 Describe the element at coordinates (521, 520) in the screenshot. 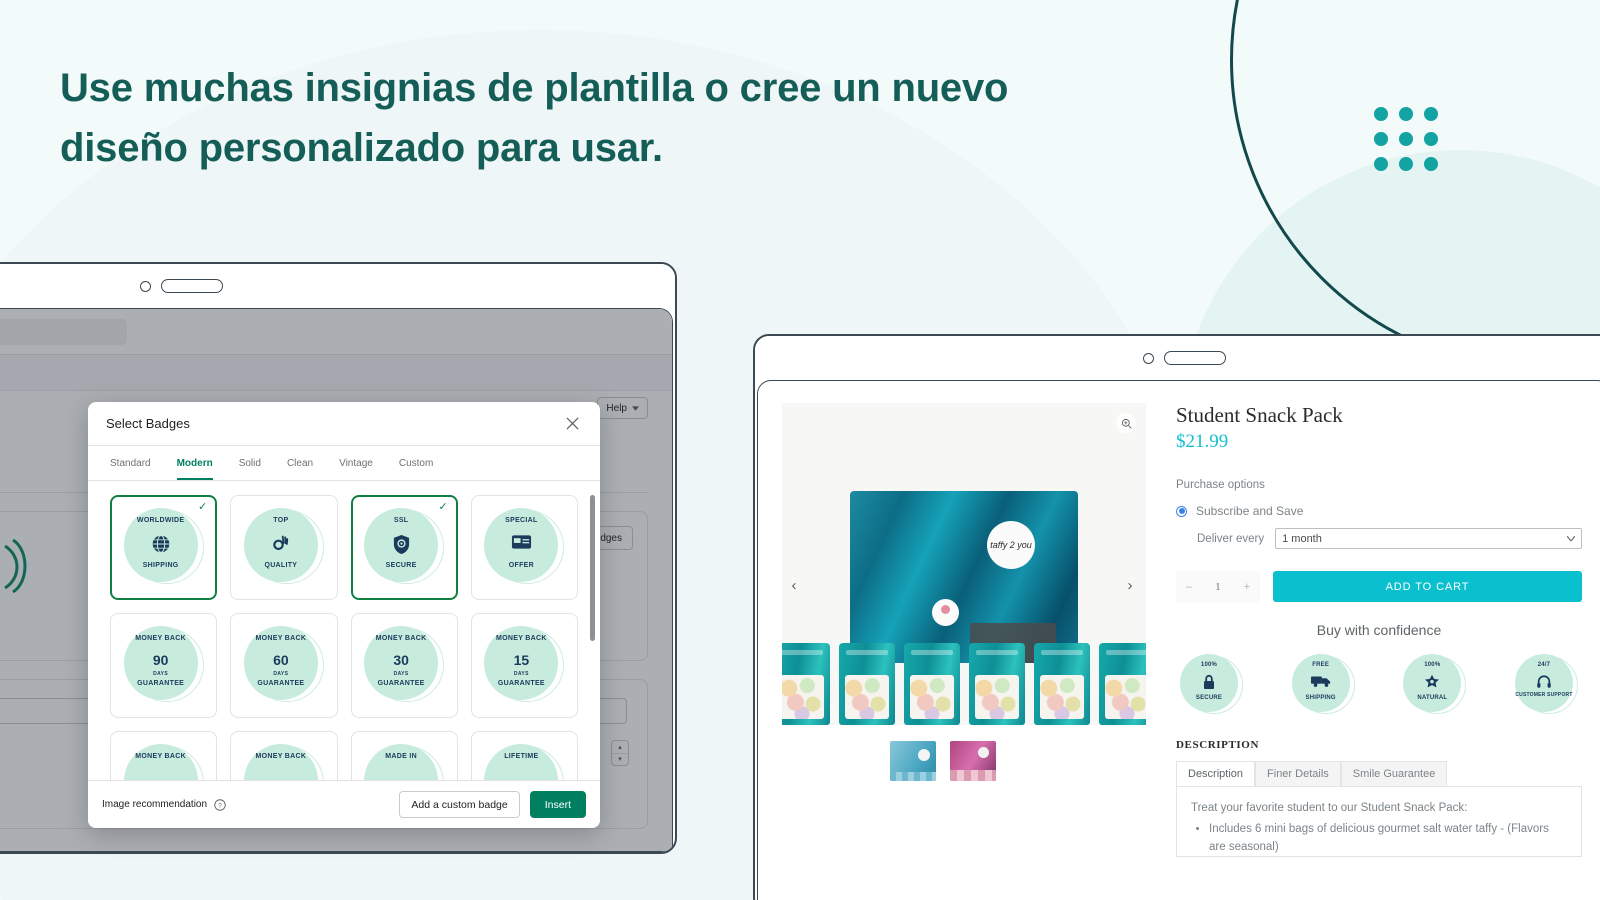

I see `badge-top-text: SPECIAL` at that location.